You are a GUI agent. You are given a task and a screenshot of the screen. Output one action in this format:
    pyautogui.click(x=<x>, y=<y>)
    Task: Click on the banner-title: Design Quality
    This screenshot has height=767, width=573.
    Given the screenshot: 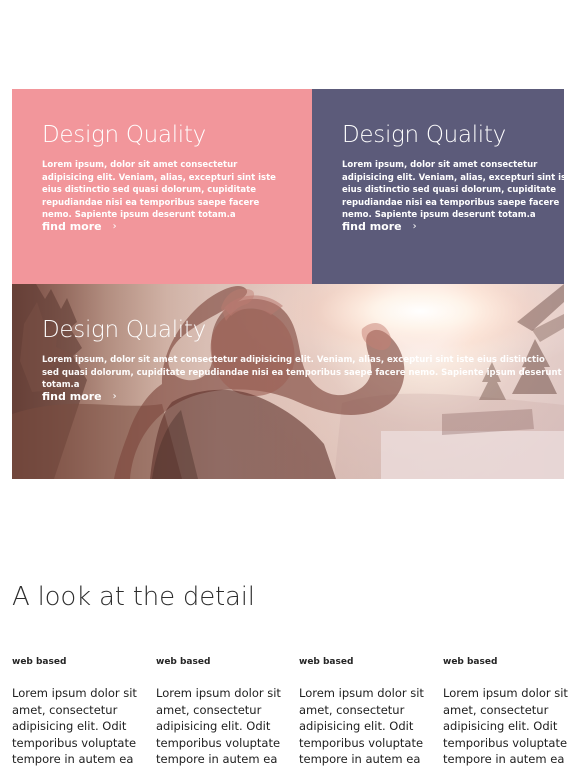 What is the action you would take?
    pyautogui.click(x=124, y=330)
    